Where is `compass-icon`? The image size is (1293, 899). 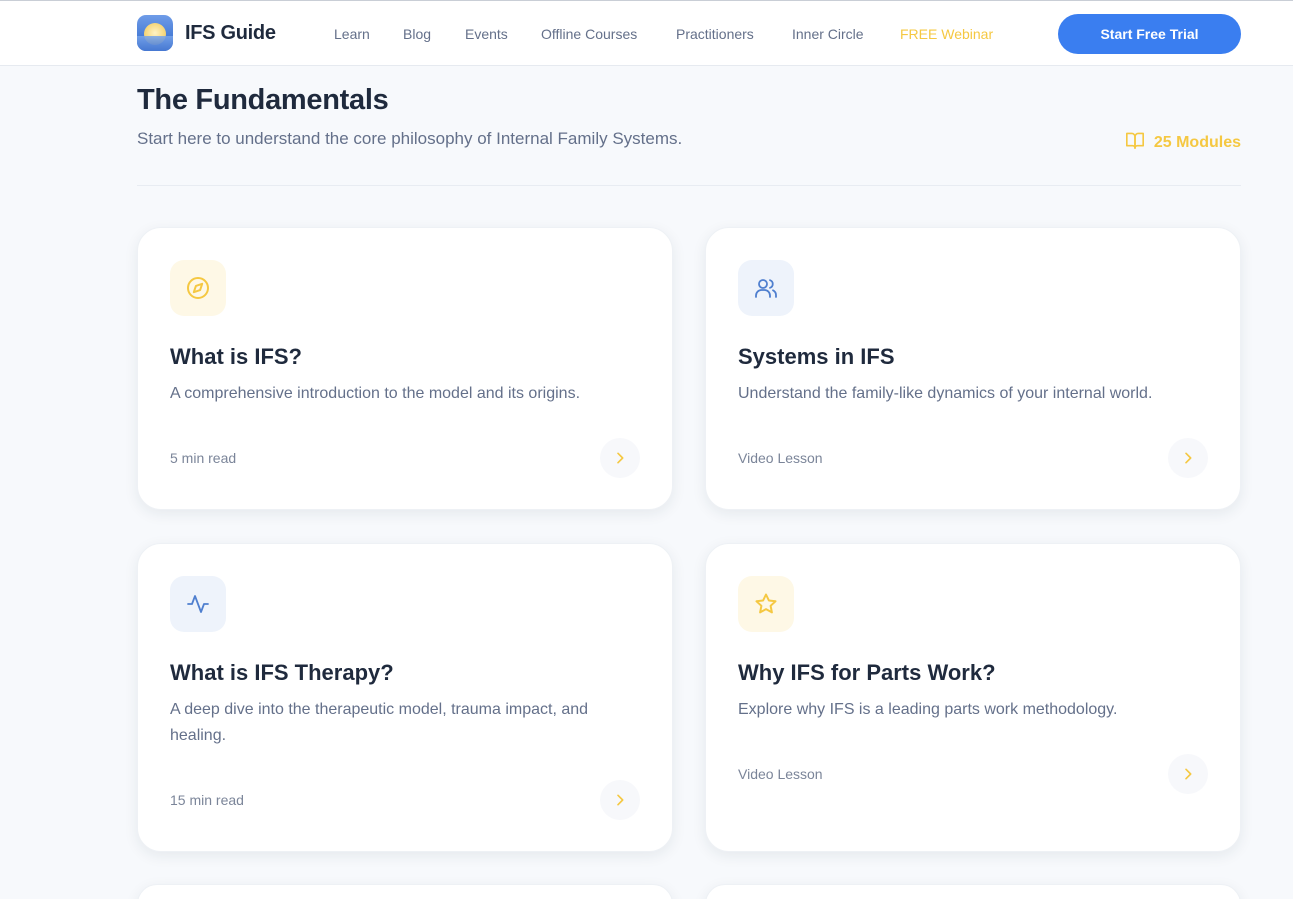
compass-icon is located at coordinates (198, 288).